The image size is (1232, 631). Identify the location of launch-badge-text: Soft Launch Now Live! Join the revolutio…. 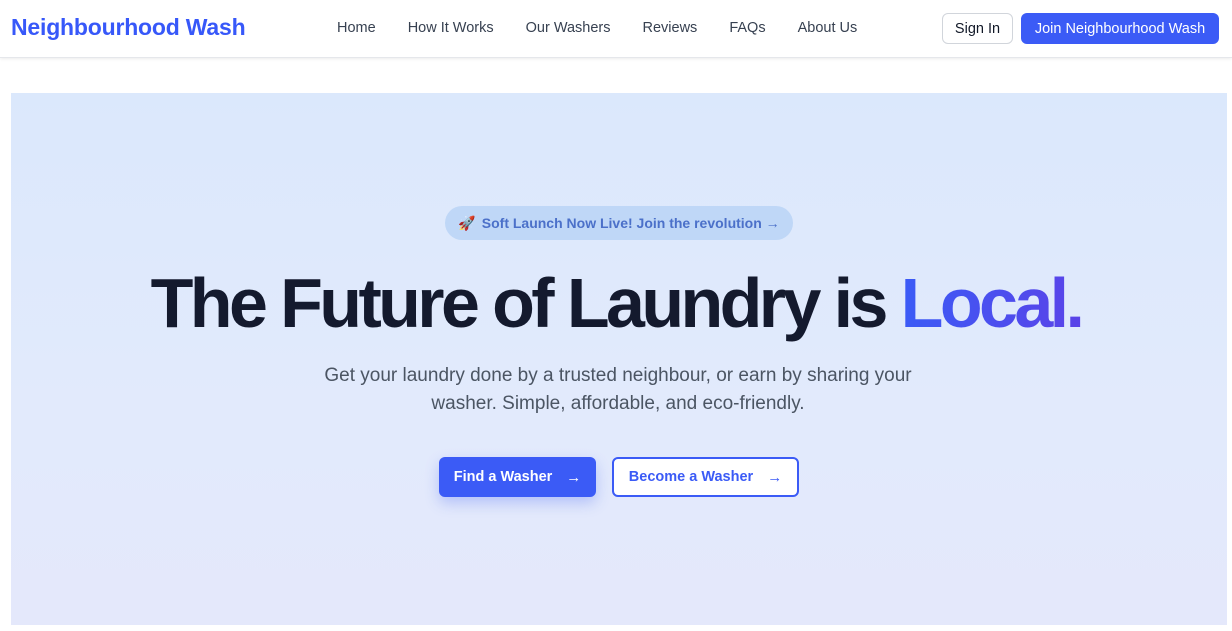
(630, 223).